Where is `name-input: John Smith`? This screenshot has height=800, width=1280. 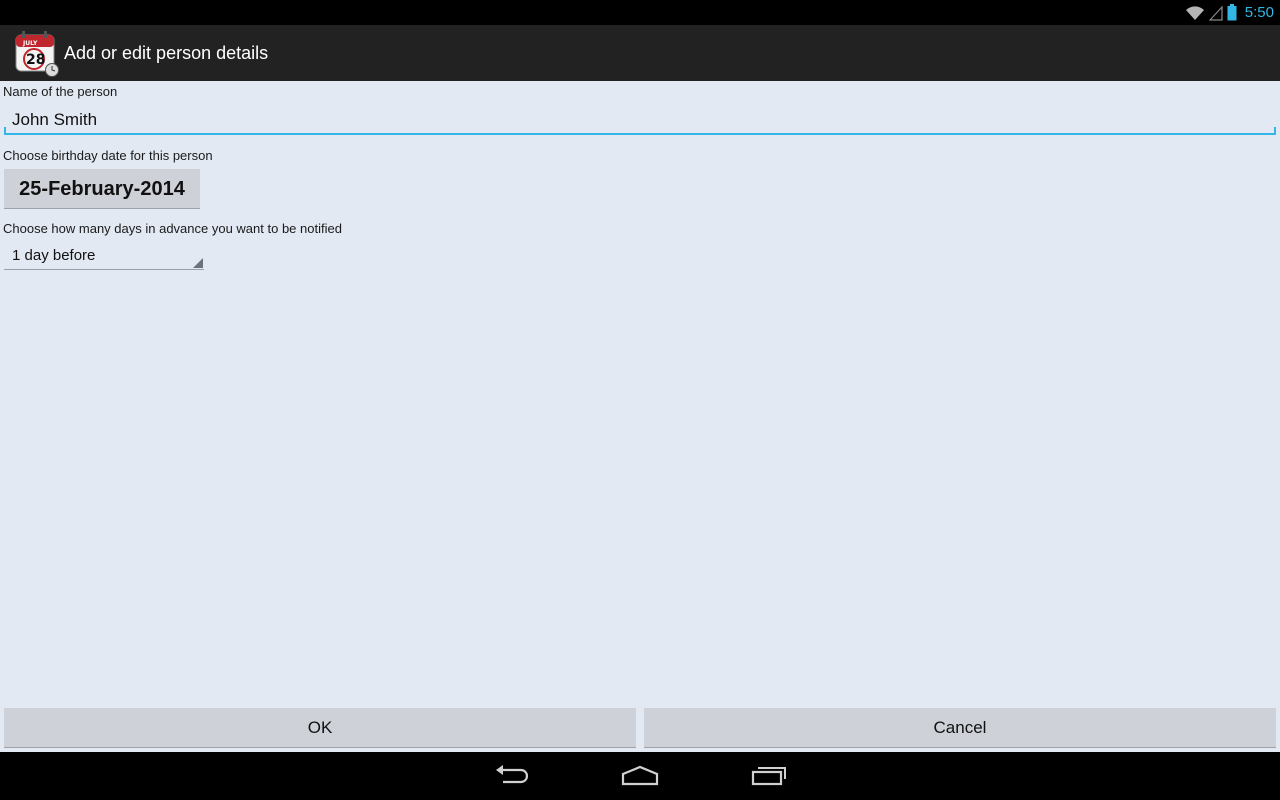 name-input: John Smith is located at coordinates (640, 120).